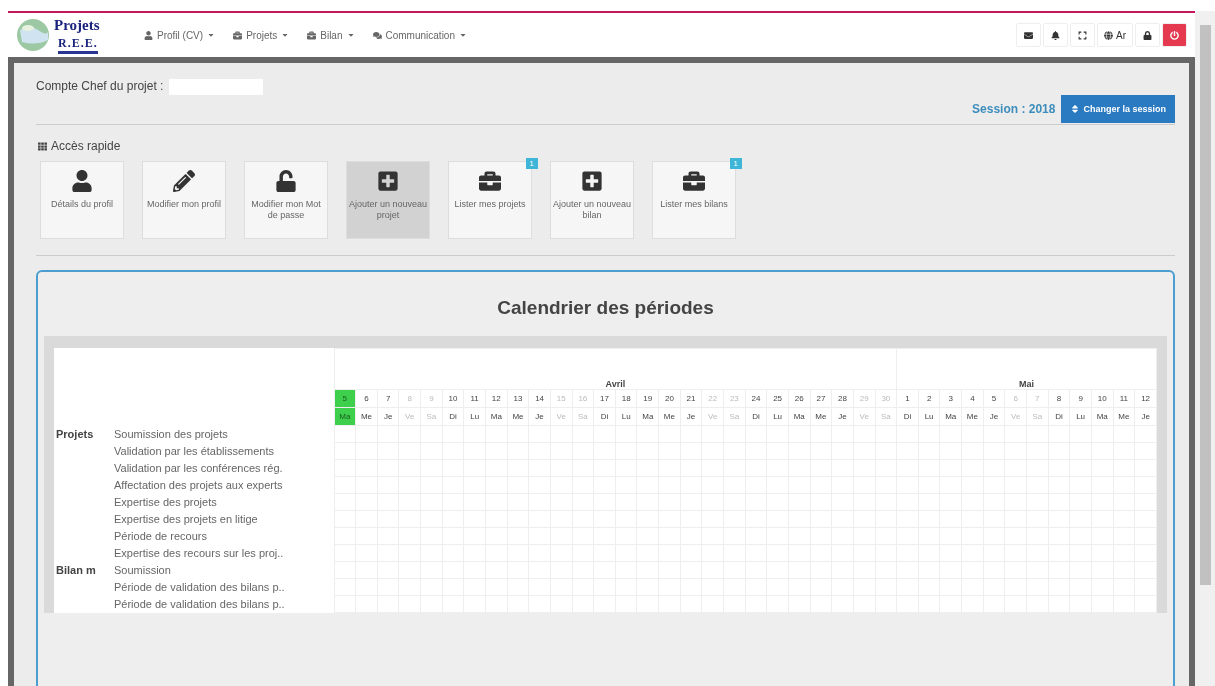 This screenshot has height=686, width=1215. Describe the element at coordinates (194, 451) in the screenshot. I see `period-label: Validation par les établissements` at that location.